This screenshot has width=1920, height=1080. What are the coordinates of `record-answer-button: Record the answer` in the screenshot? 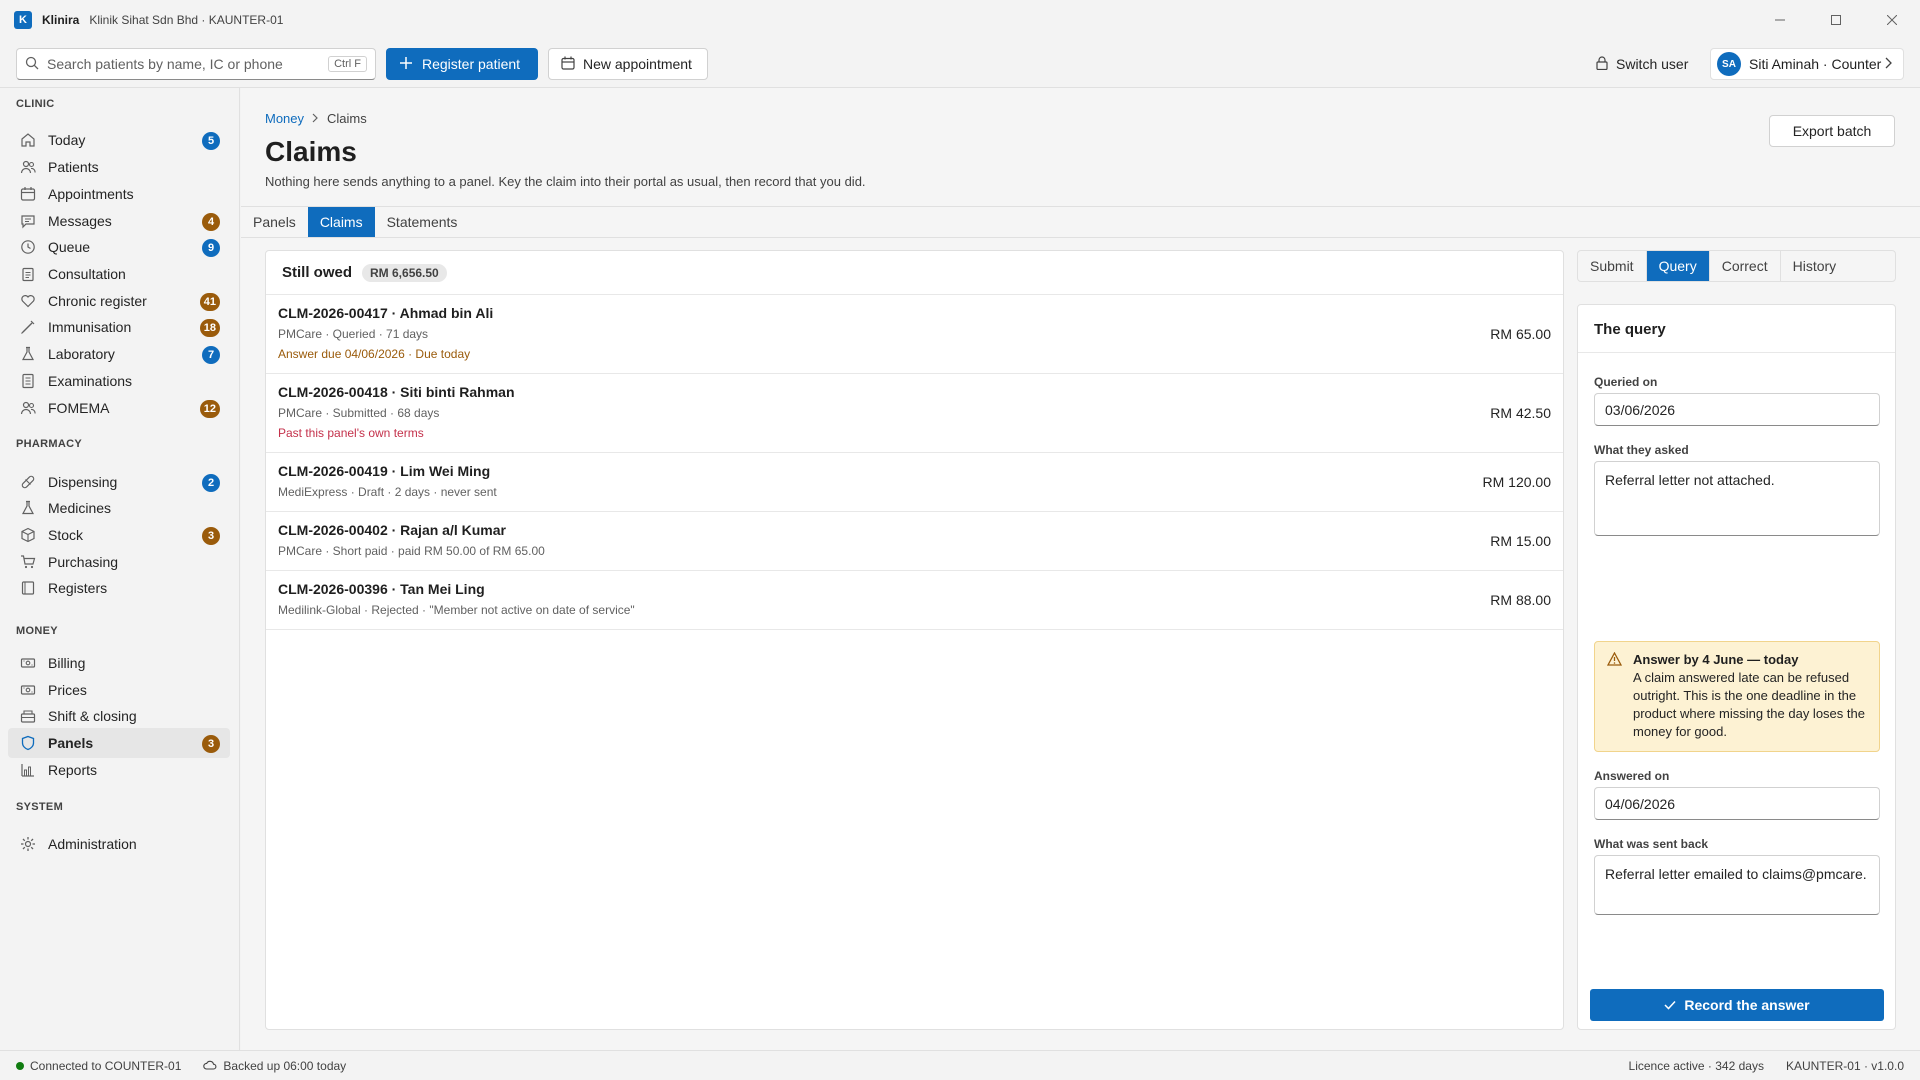 It's located at (1737, 1005).